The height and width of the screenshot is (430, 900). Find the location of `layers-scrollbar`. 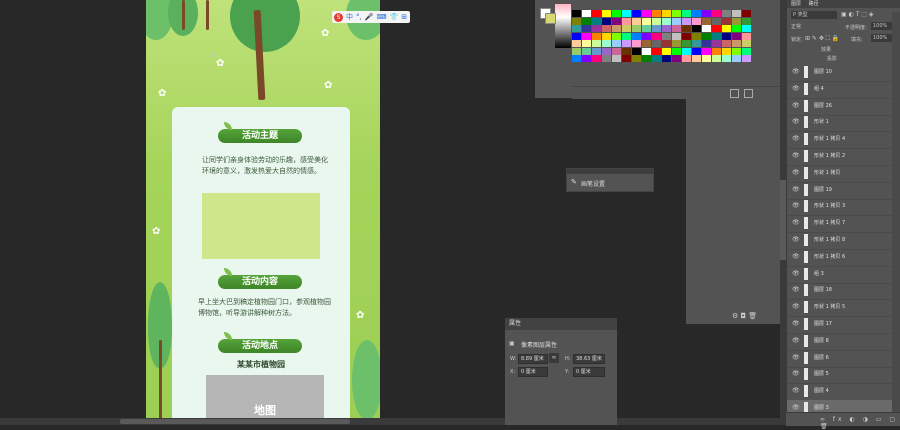

layers-scrollbar is located at coordinates (896, 212).